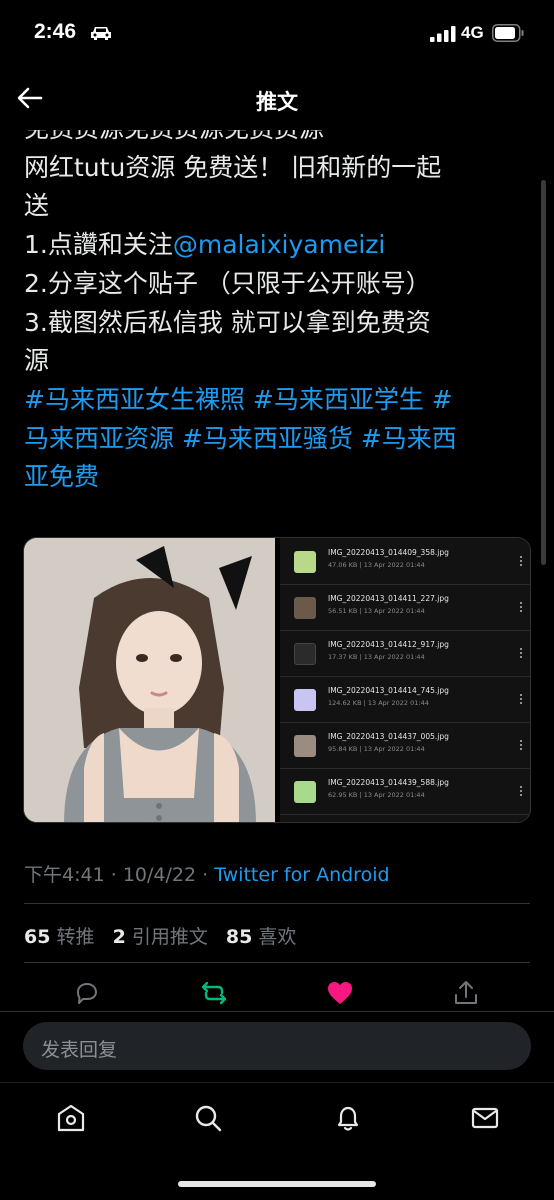  What do you see at coordinates (388, 782) in the screenshot?
I see `file-name: IMG_20220413_014439_588.jpg` at bounding box center [388, 782].